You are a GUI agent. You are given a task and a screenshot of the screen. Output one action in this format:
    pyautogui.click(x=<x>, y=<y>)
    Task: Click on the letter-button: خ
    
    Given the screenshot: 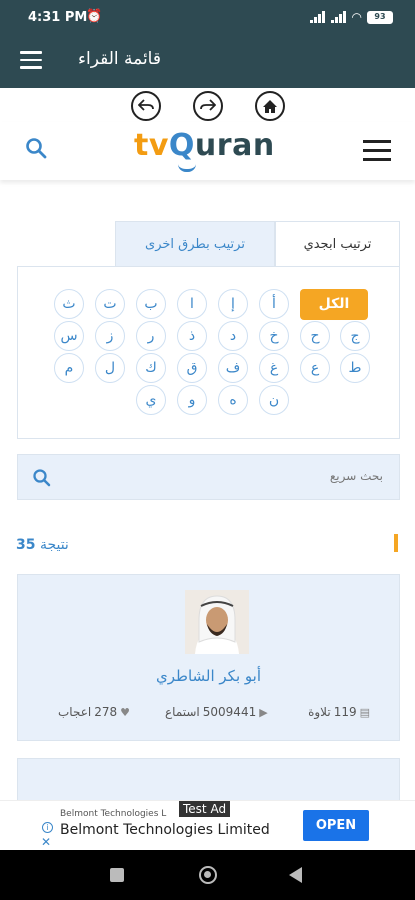 What is the action you would take?
    pyautogui.click(x=274, y=336)
    